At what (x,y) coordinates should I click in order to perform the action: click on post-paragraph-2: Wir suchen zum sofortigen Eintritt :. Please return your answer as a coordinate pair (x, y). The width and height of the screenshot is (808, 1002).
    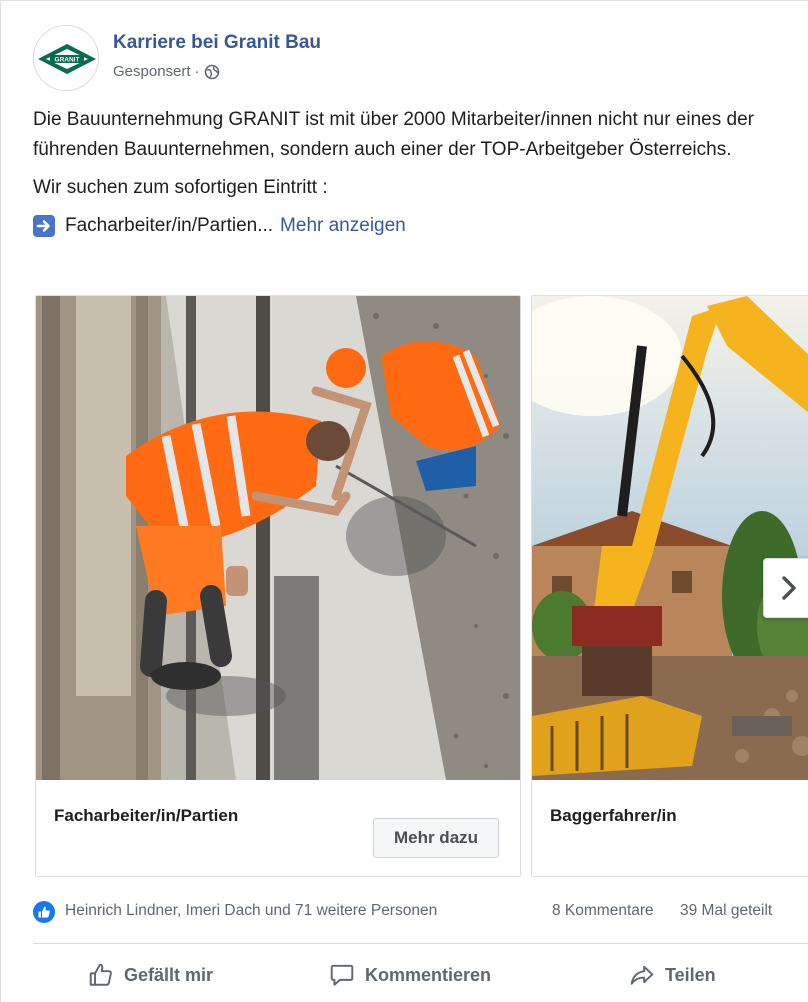
    Looking at the image, I should click on (180, 187).